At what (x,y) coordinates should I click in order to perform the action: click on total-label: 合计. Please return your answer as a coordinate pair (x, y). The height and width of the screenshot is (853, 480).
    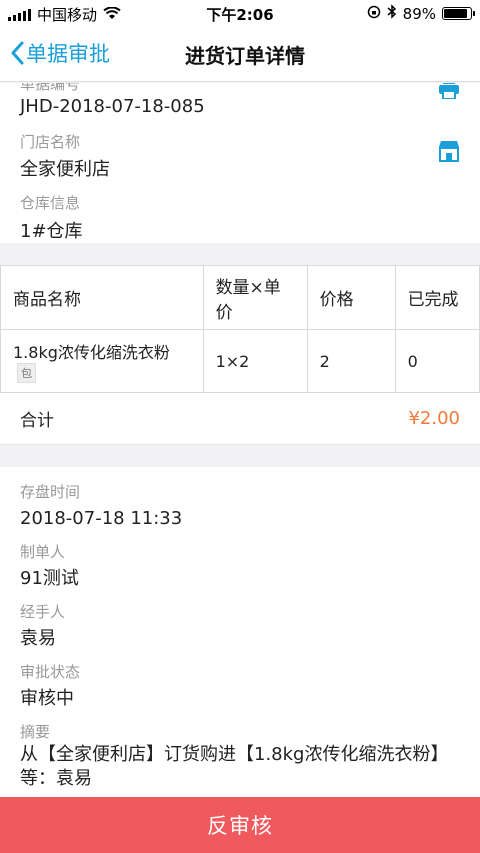
    Looking at the image, I should click on (37, 421).